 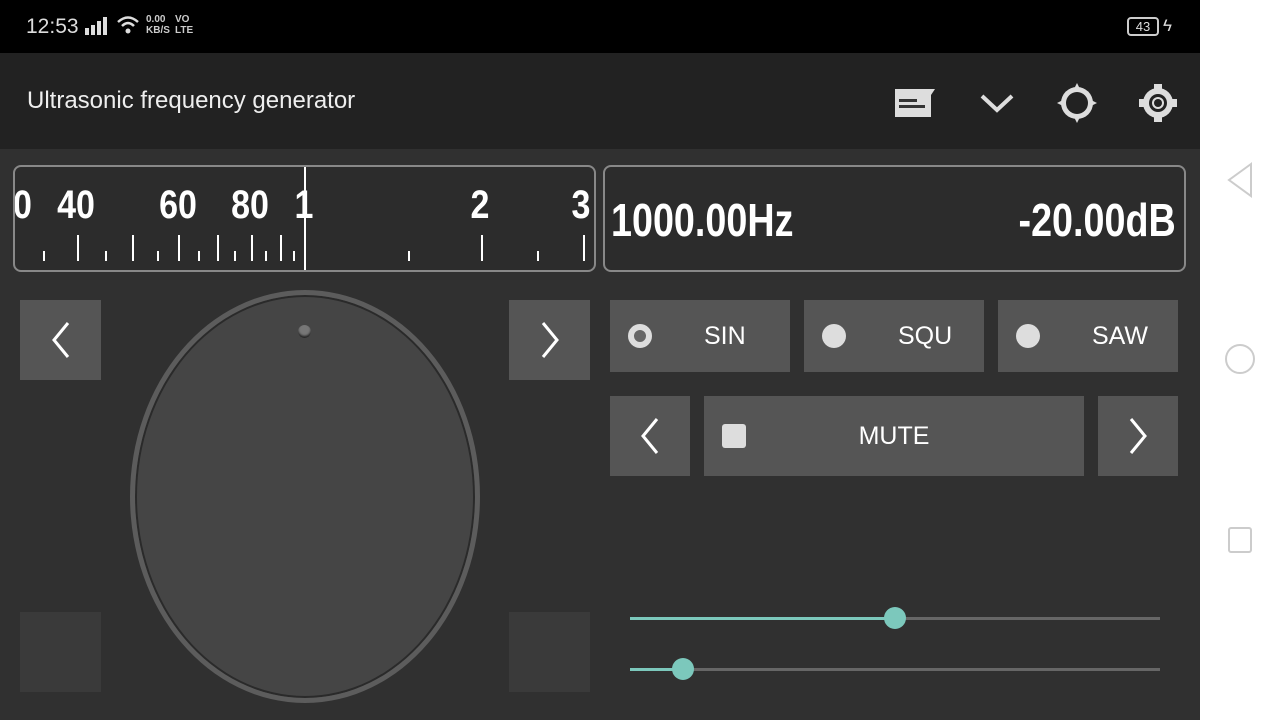 I want to click on chevron-down-icon, so click(x=997, y=103).